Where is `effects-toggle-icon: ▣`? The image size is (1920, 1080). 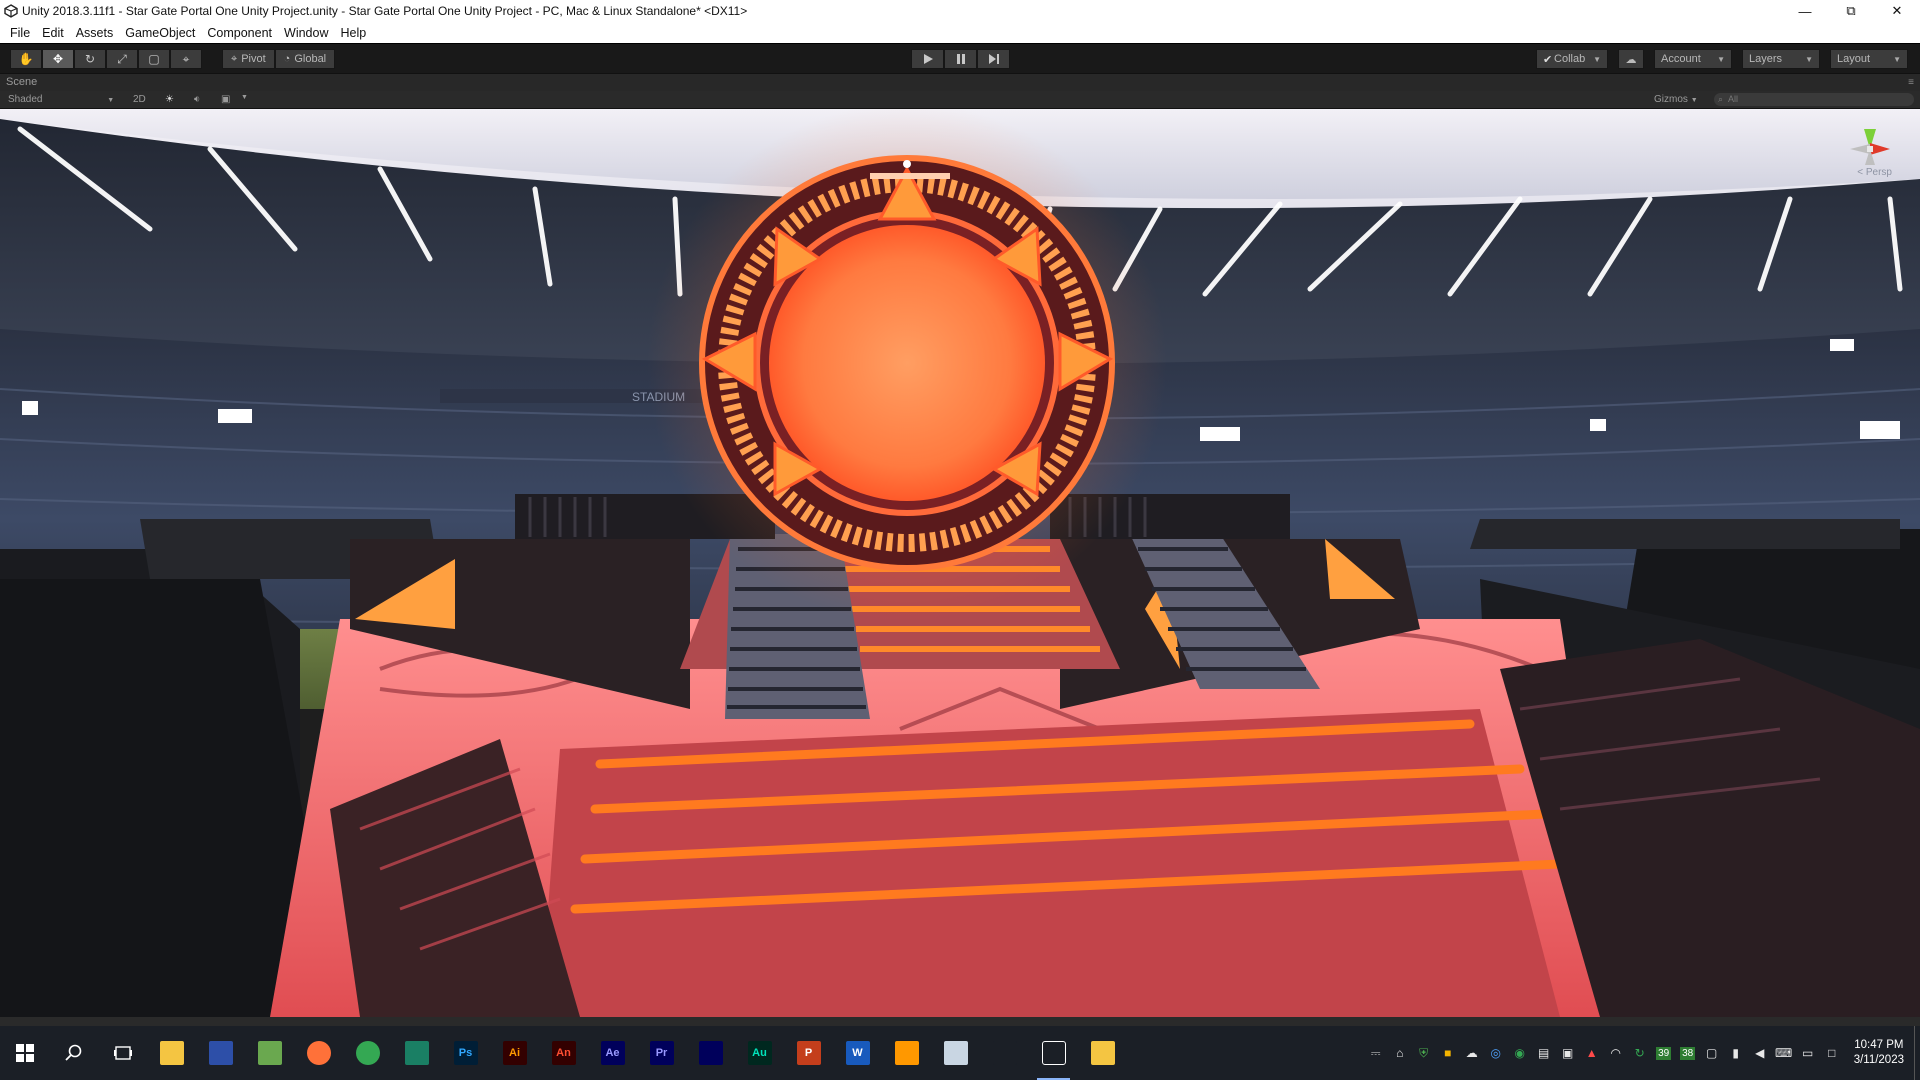 effects-toggle-icon: ▣ is located at coordinates (225, 99).